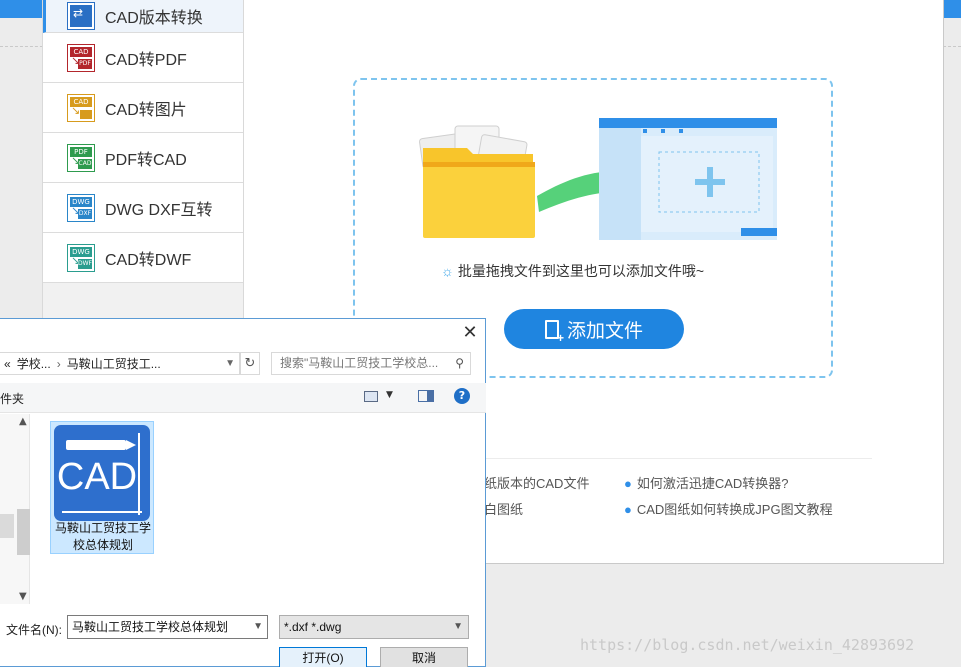  I want to click on preview-pane-icon, so click(426, 396).